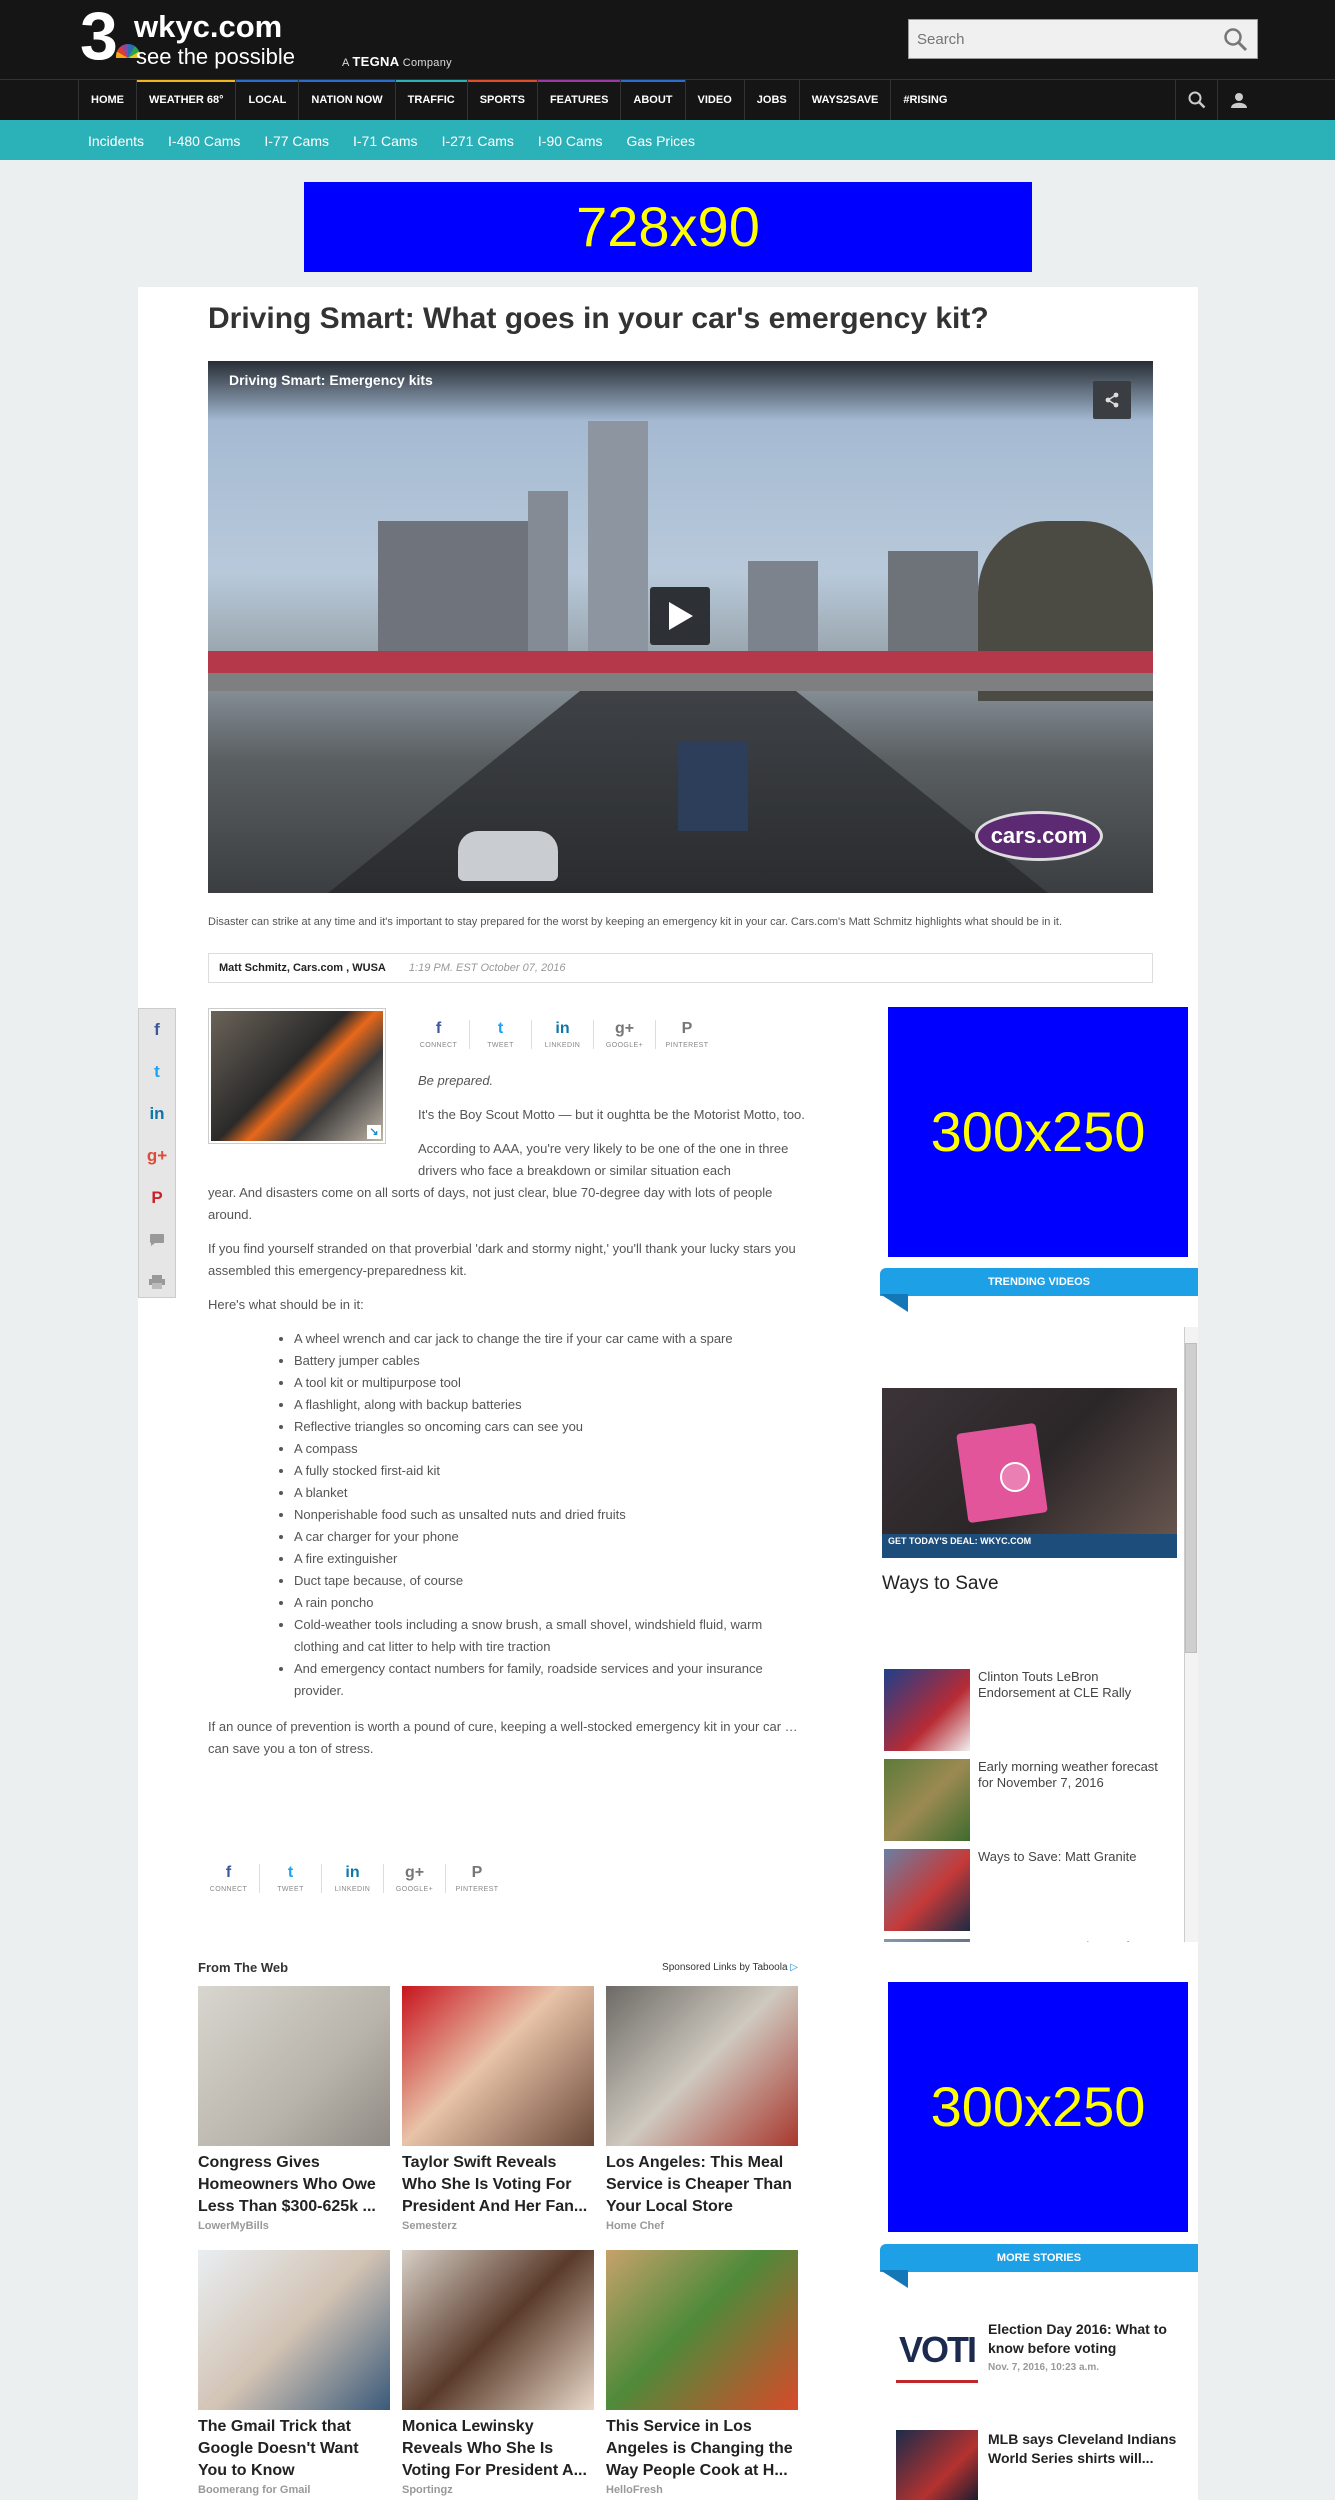  Describe the element at coordinates (844, 100) in the screenshot. I see `nav-item: WAYS2SAVE` at that location.